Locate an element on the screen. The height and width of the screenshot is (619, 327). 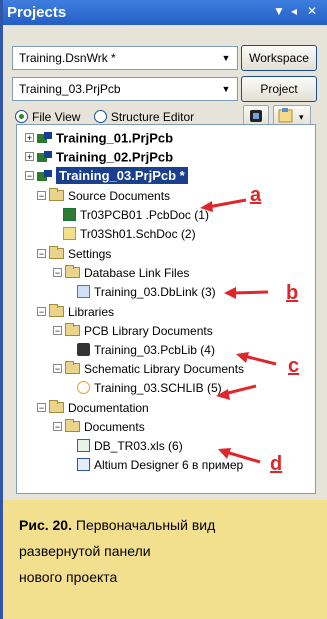
annotation-label-b: b is located at coordinates (292, 293).